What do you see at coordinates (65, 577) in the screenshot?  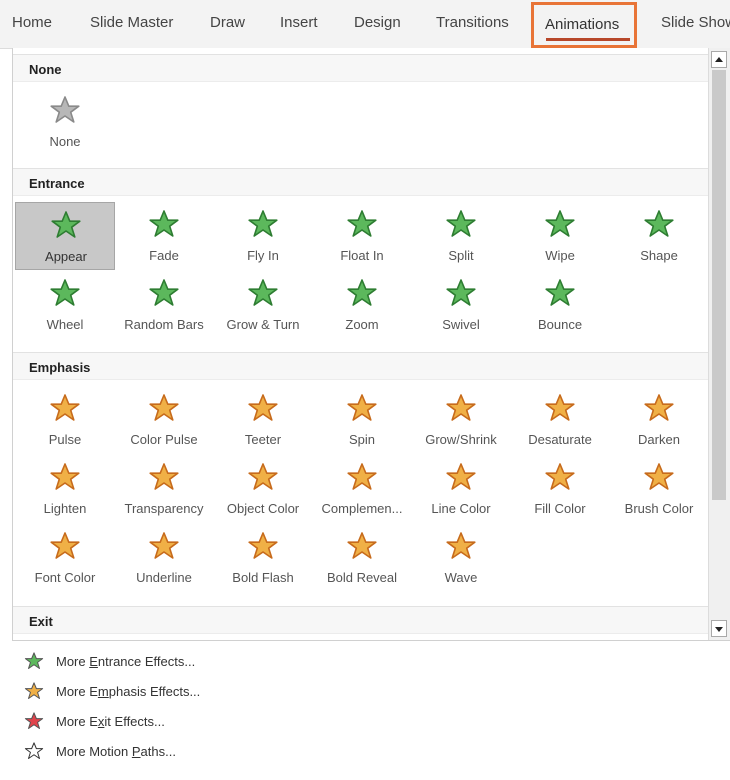 I see `effect-label: Font Color` at bounding box center [65, 577].